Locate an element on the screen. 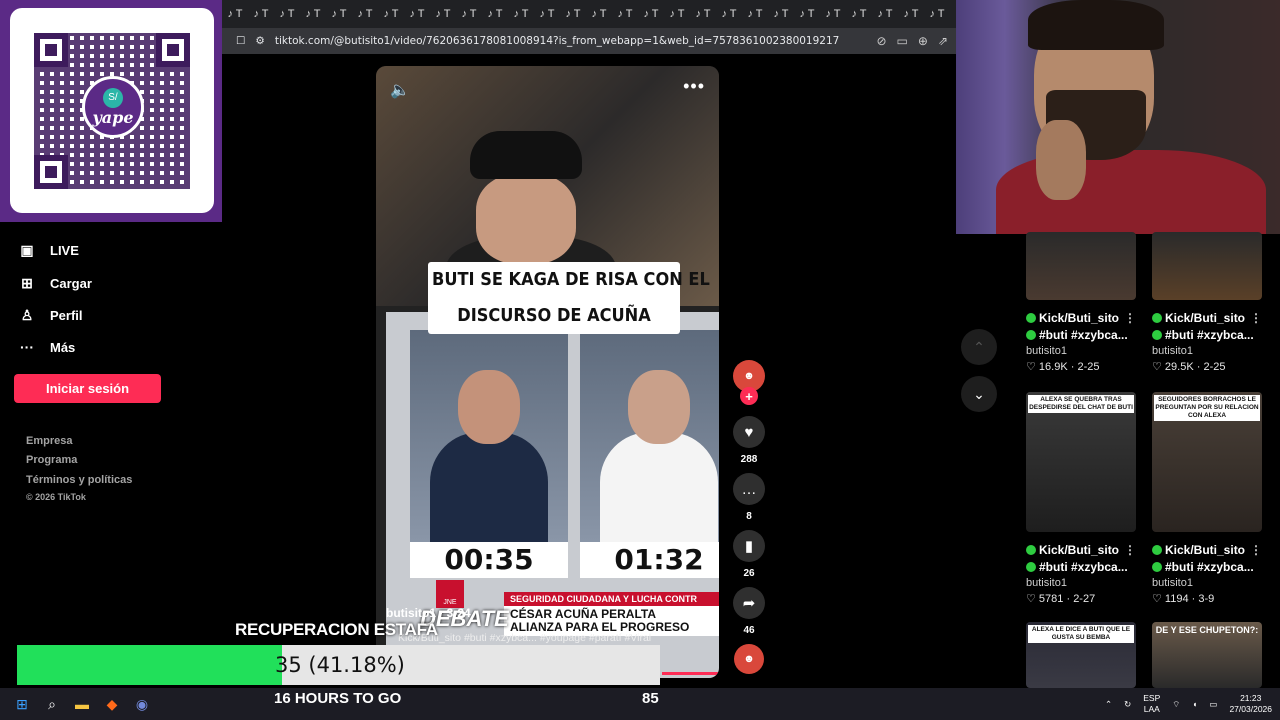 This screenshot has height=720, width=1280. footer-link-company: Empresa is located at coordinates (49, 441).